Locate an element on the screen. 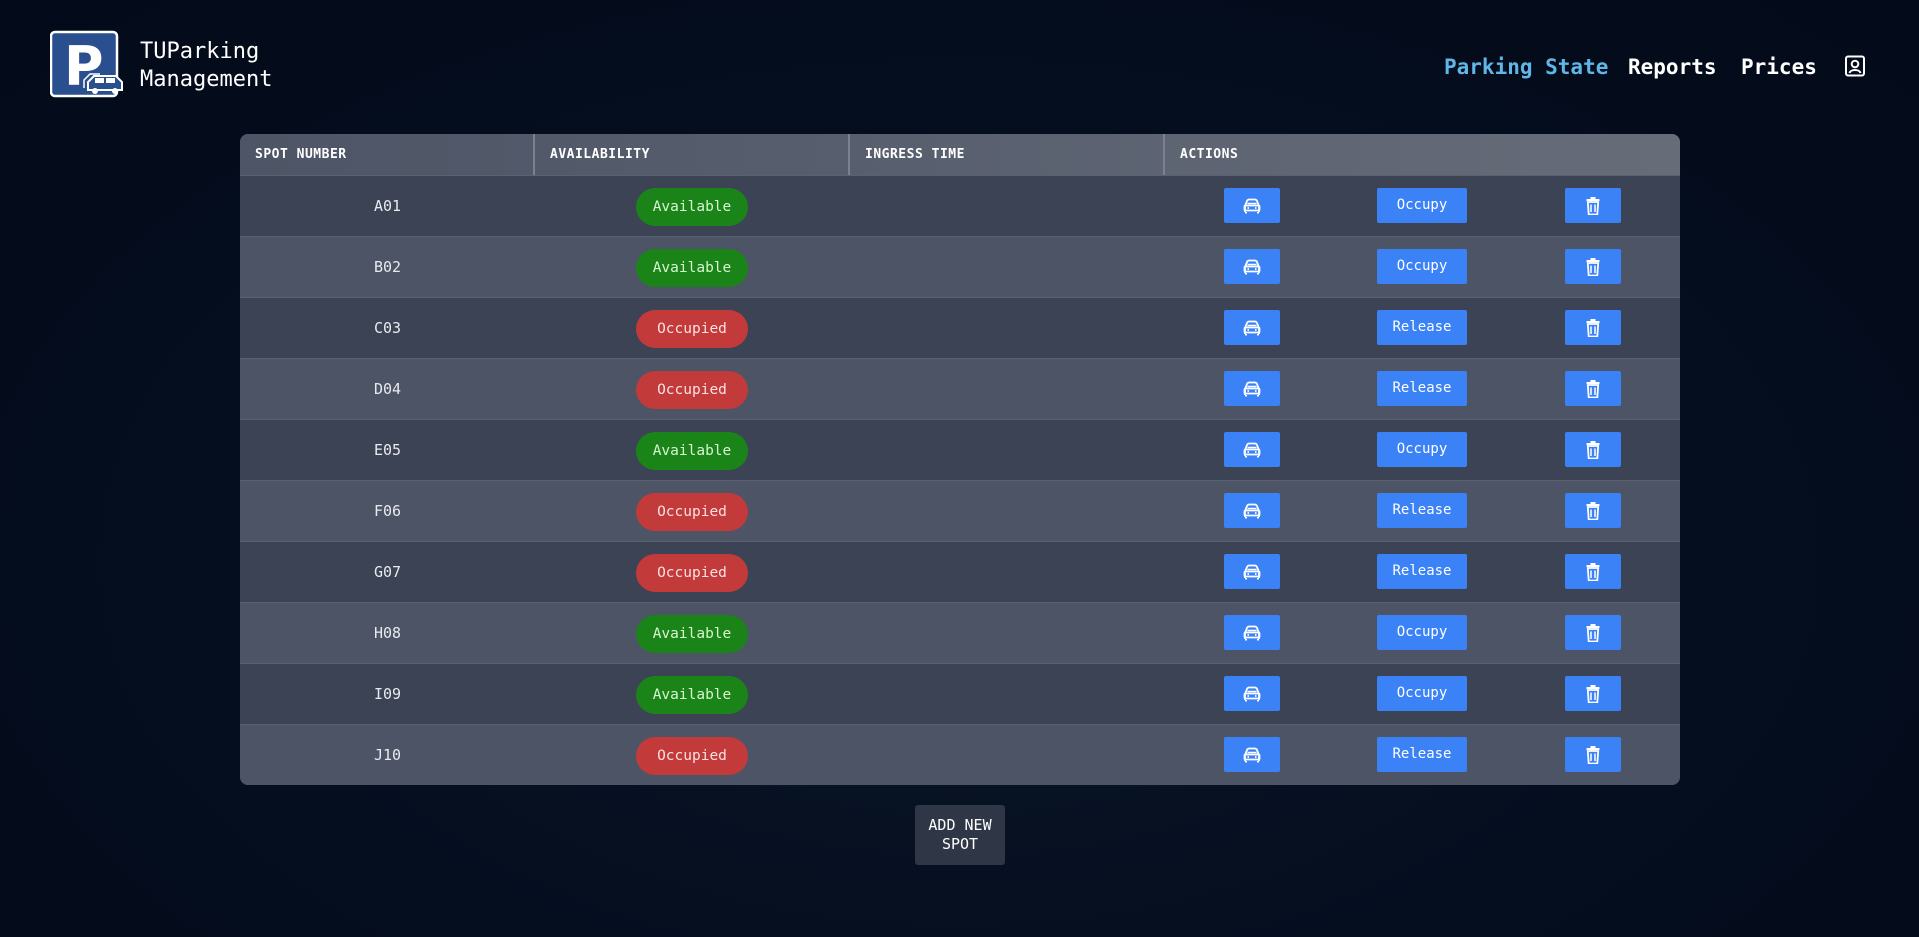 This screenshot has width=1919, height=937. spot-number: B02 is located at coordinates (387, 267).